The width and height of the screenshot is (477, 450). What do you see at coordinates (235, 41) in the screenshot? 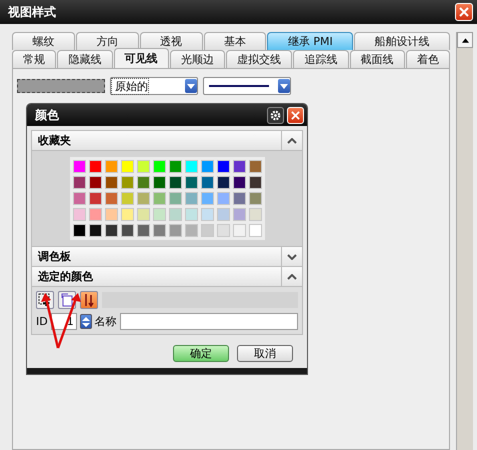
I see `tab: 基本` at bounding box center [235, 41].